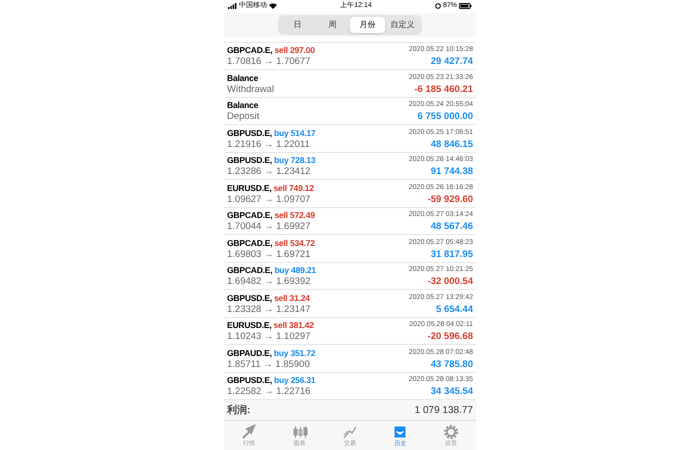 The image size is (700, 450). I want to click on price-range: 1.70044 → 1.69927, so click(268, 227).